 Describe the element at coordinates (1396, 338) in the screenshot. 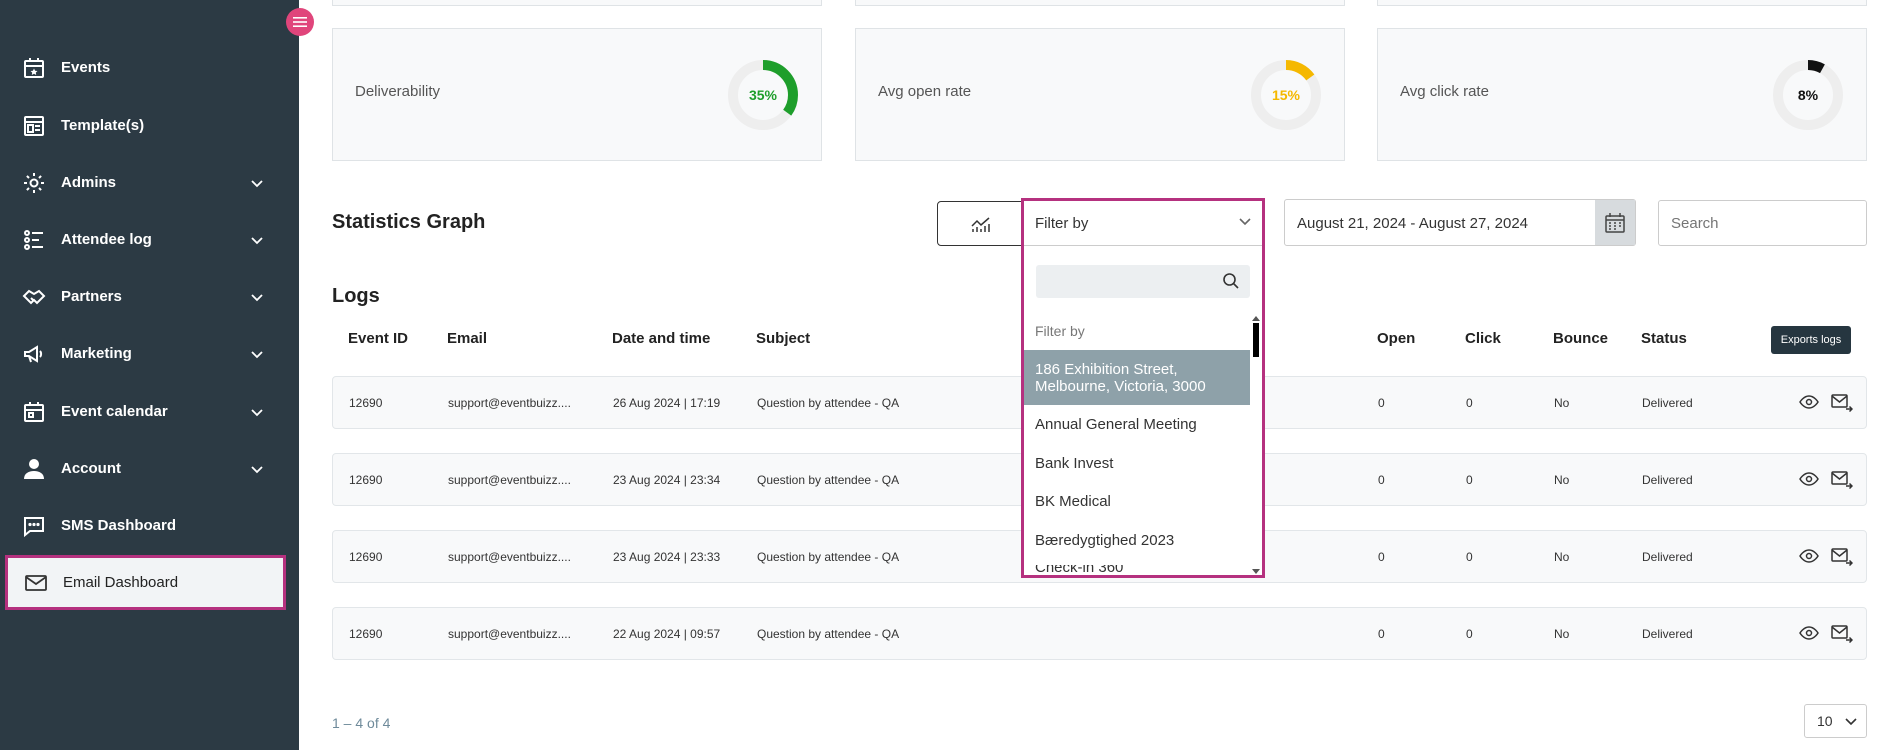

I see `column-header-open: Open` at that location.